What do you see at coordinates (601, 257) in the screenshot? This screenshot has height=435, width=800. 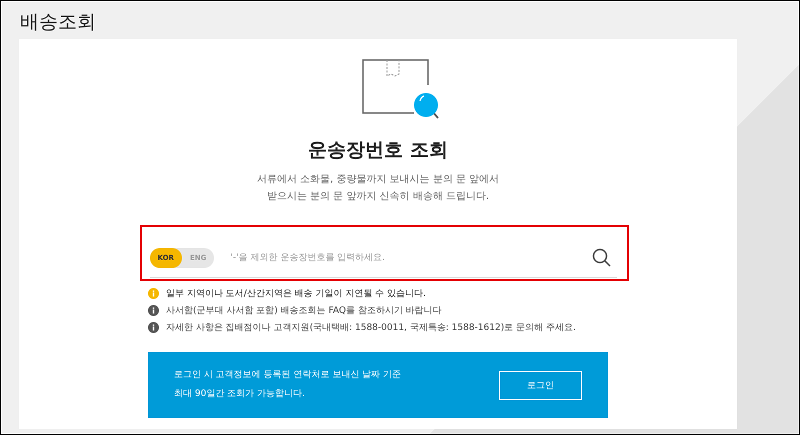 I see `search-icon` at bounding box center [601, 257].